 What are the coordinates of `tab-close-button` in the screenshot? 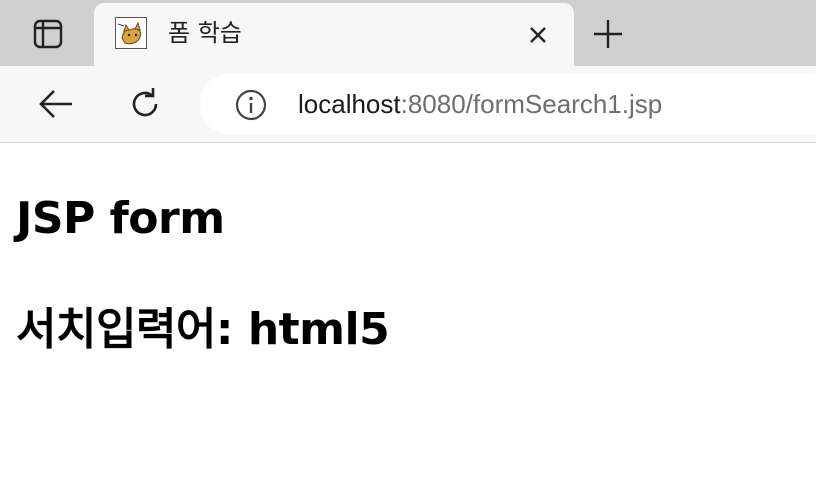 It's located at (538, 35).